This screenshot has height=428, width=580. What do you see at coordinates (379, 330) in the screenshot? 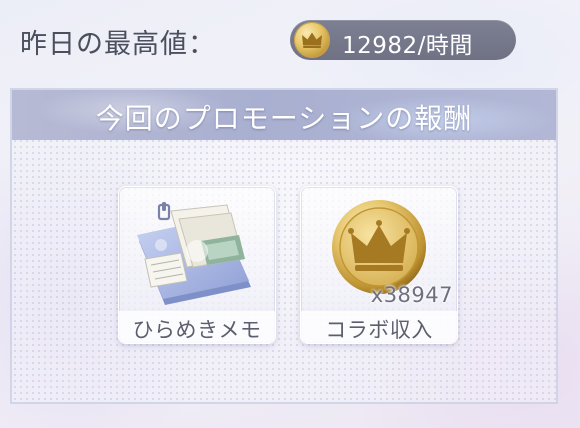
I see `reward-label-collab: コラボ収入` at bounding box center [379, 330].